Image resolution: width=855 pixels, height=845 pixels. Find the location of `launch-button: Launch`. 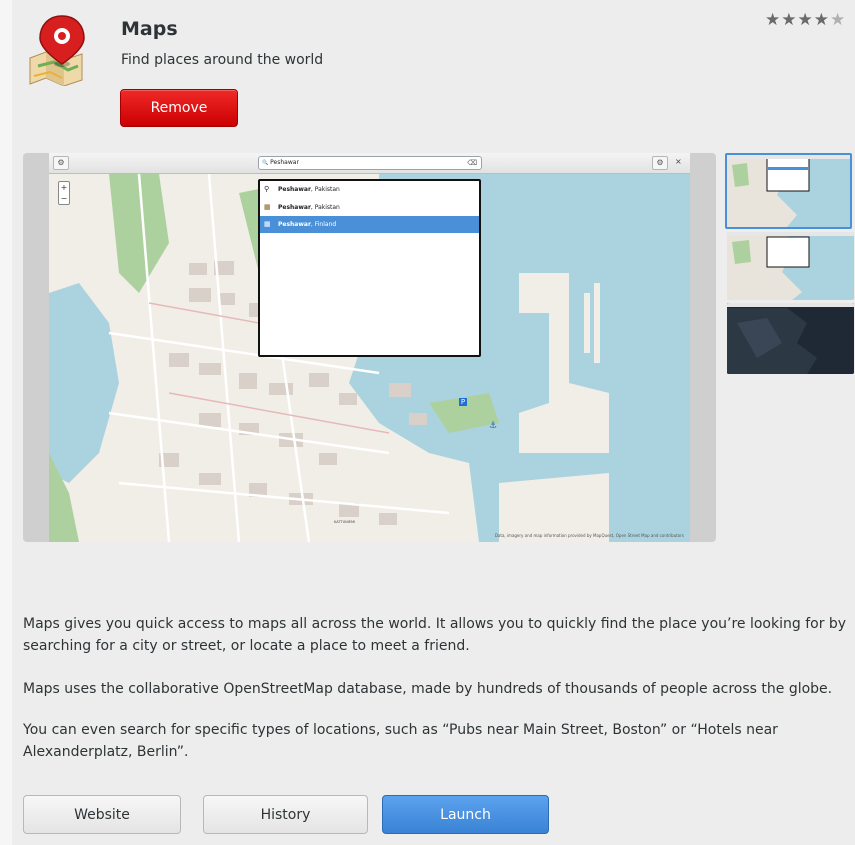

launch-button: Launch is located at coordinates (465, 814).